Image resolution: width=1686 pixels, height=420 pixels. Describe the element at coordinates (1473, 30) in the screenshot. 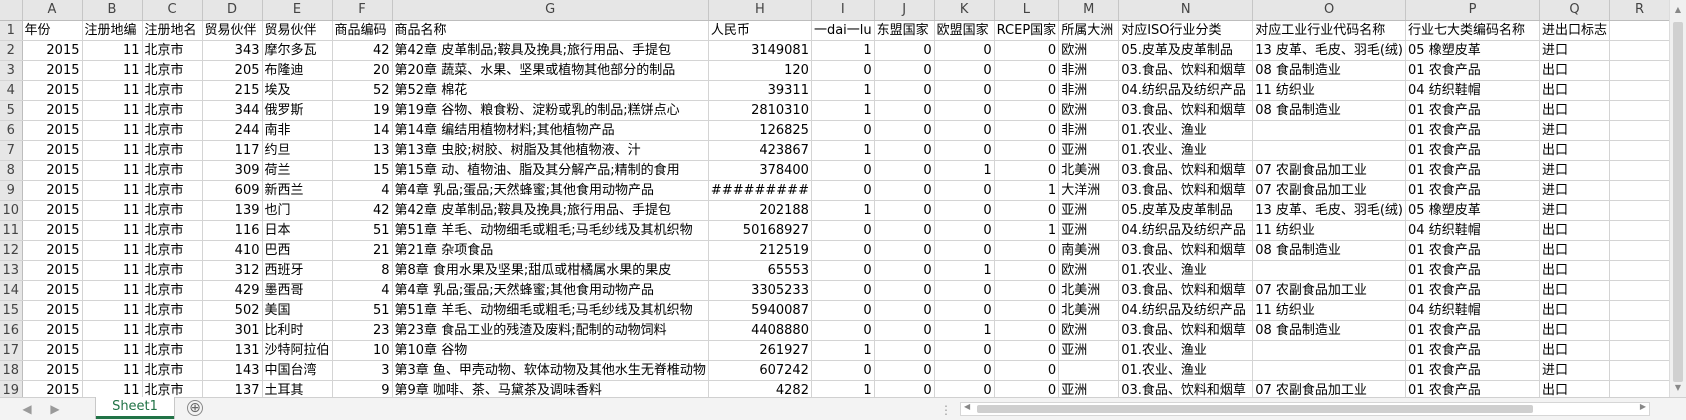

I see `cell: 行业七大类编码名称` at that location.